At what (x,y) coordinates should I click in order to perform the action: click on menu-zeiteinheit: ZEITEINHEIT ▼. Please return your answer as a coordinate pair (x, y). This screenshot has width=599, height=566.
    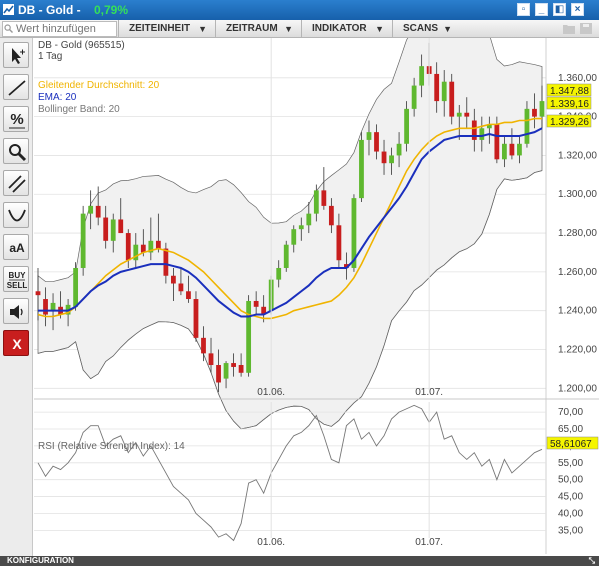
    Looking at the image, I should click on (166, 29).